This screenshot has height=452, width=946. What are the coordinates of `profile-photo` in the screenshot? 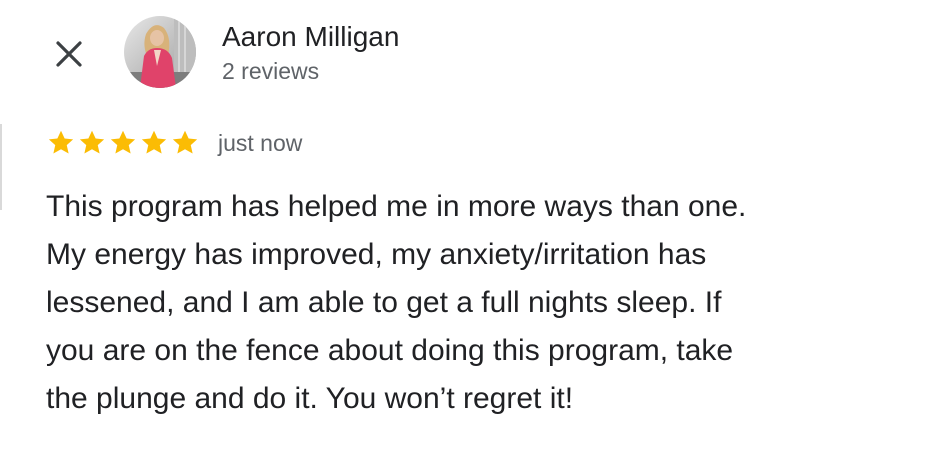 It's located at (160, 52).